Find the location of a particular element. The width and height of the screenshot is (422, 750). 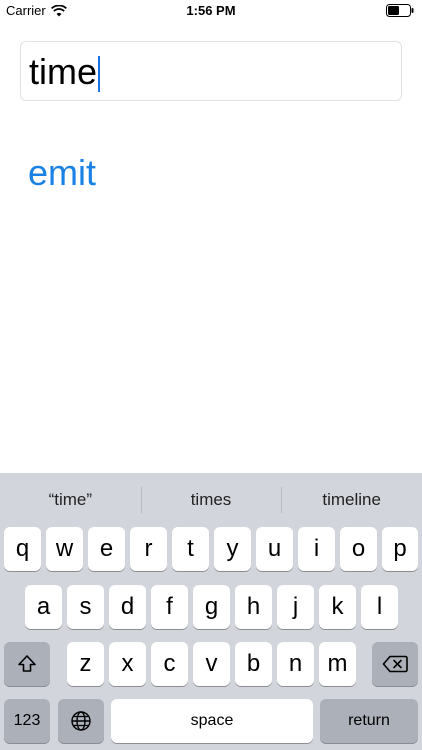

key-b: b is located at coordinates (253, 664).